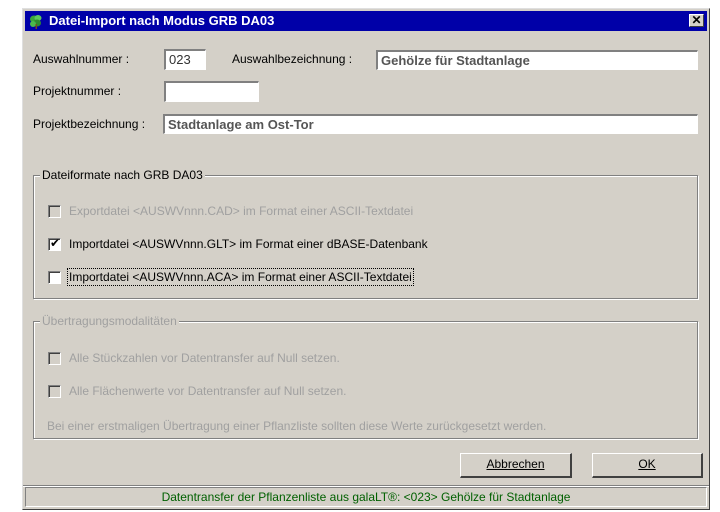 The height and width of the screenshot is (512, 720). What do you see at coordinates (109, 321) in the screenshot?
I see `transfer-group-title: Übertragungsmodalitäten` at bounding box center [109, 321].